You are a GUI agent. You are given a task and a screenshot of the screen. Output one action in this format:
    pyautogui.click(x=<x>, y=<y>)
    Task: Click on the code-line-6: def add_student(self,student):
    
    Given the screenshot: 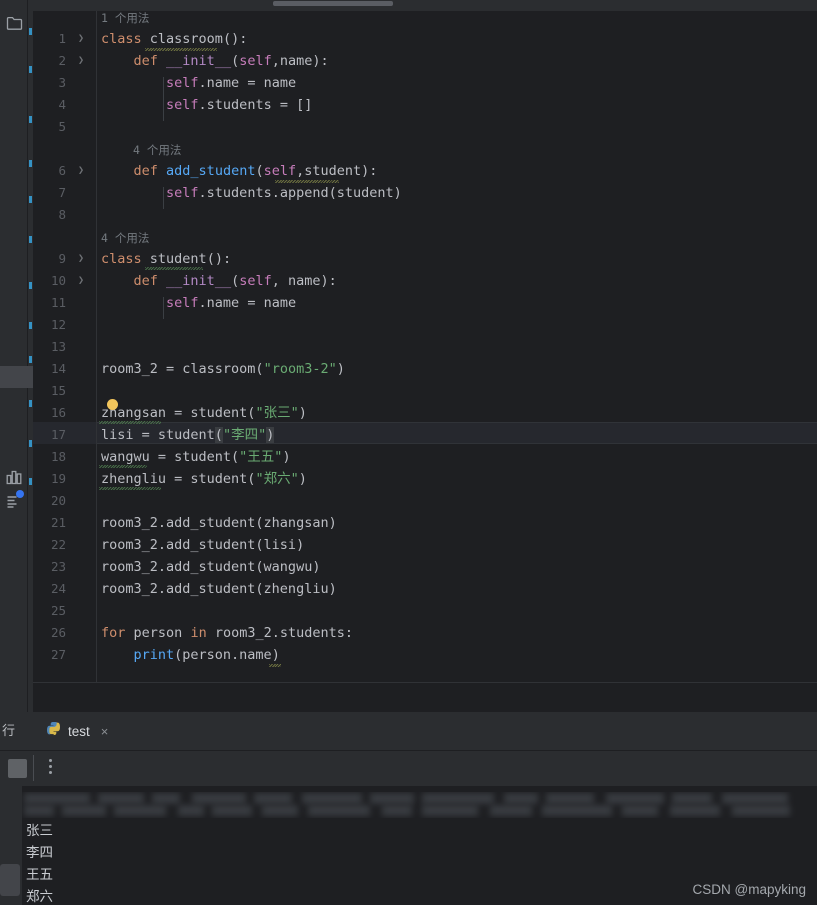 What is the action you would take?
    pyautogui.click(x=239, y=171)
    